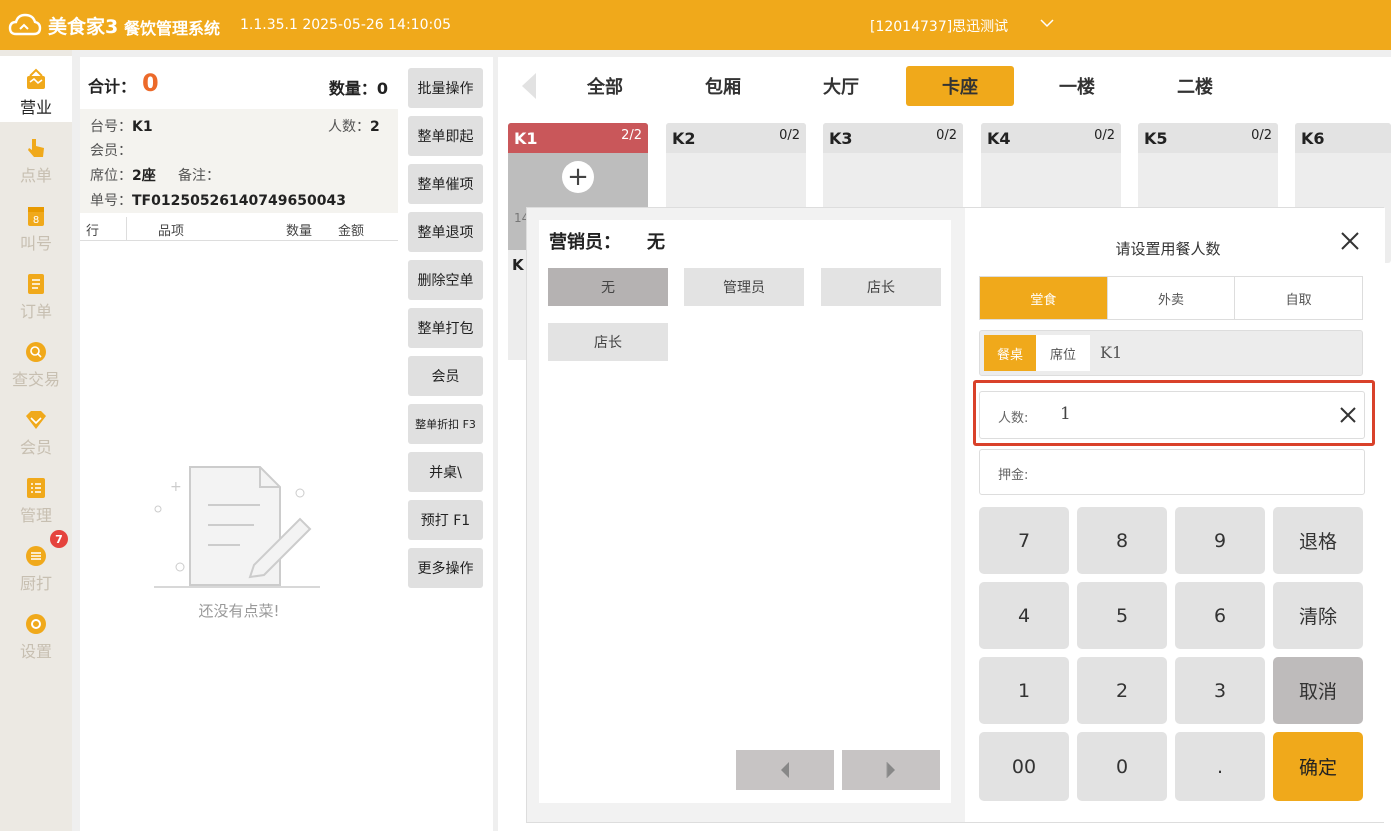 The width and height of the screenshot is (1391, 831). Describe the element at coordinates (1220, 615) in the screenshot. I see `key-6: 6` at that location.